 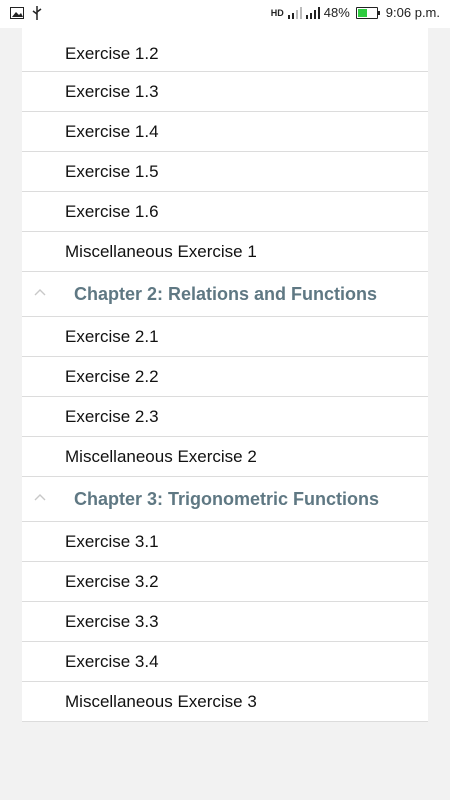 I want to click on status-bar: HD 48% 9:06 p.m., so click(x=225, y=14).